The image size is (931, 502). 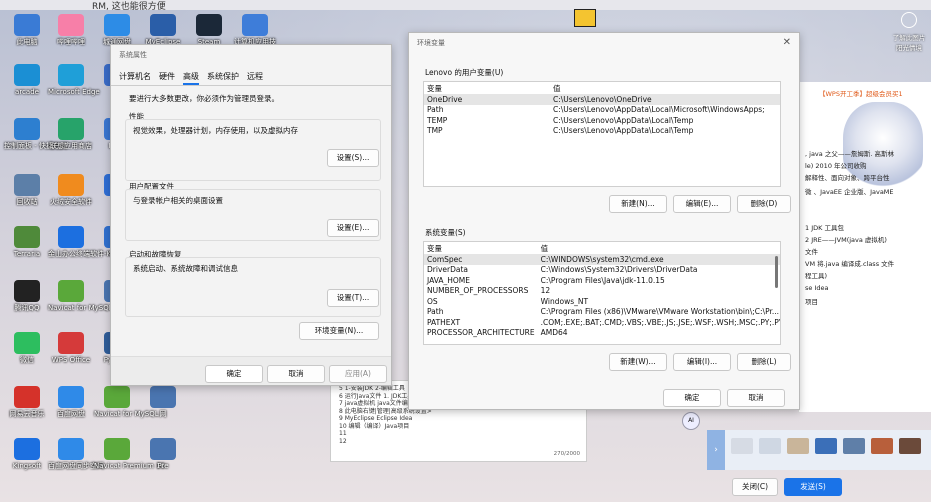 I want to click on desktop-icon: Navicat for MySQL, so click(x=126, y=408).